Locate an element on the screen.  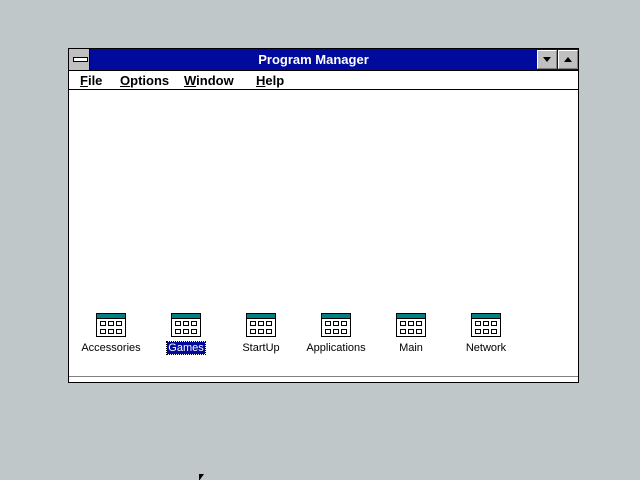
maximize-button is located at coordinates (568, 59).